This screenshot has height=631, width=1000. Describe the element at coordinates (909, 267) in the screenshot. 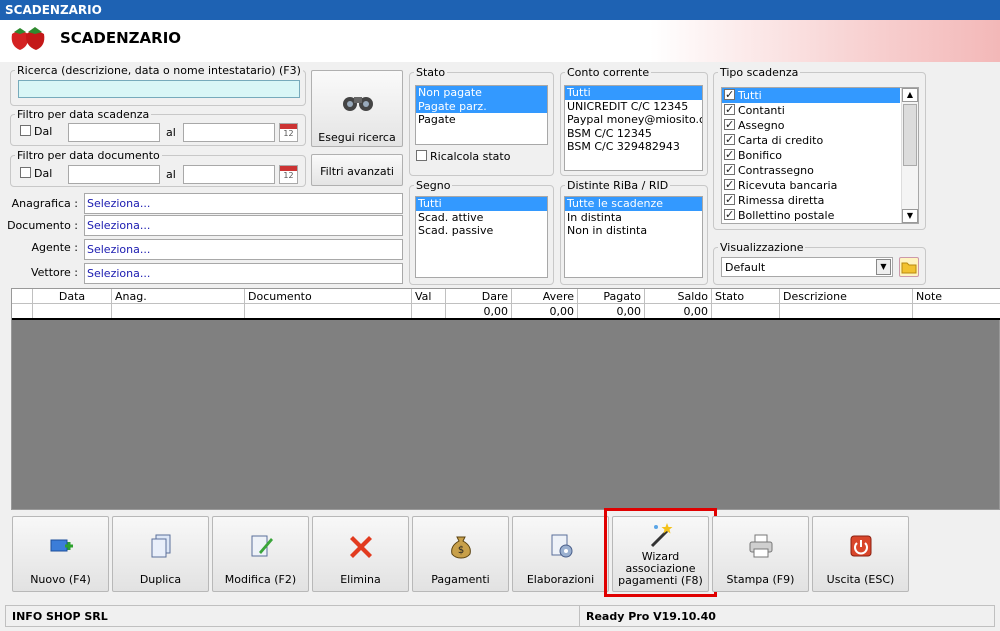

I see `folder-icon` at that location.